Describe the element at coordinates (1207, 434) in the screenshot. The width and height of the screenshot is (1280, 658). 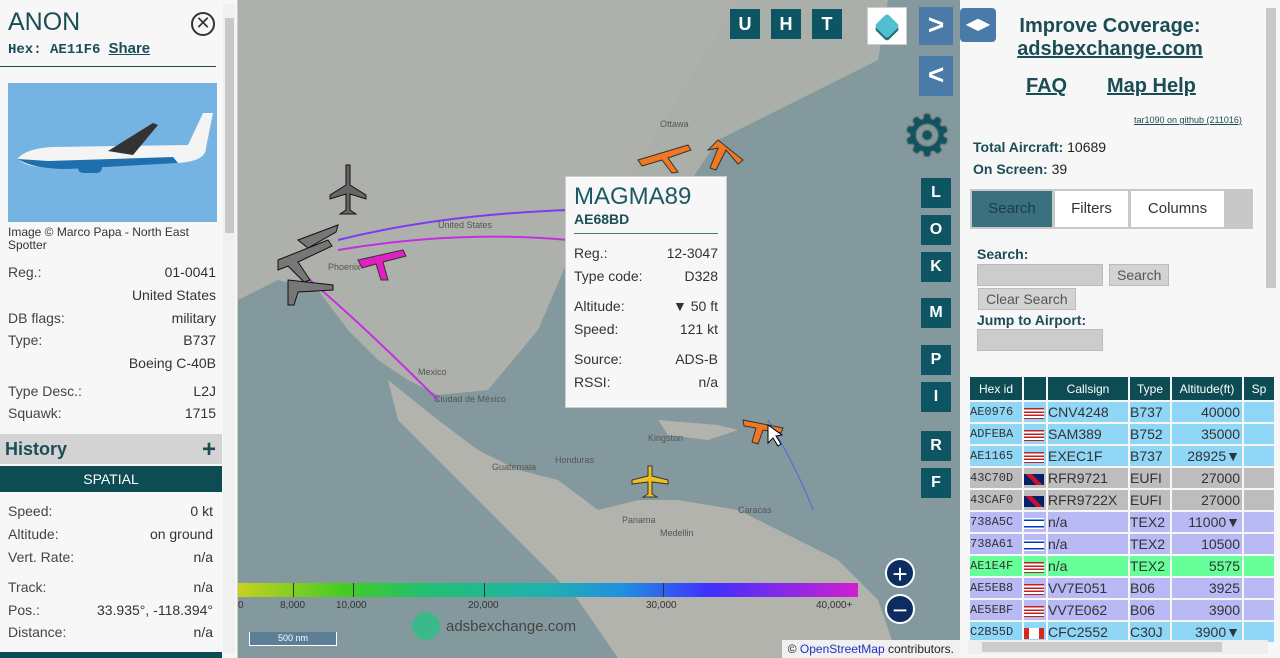
I see `altitude-cell: 35000` at that location.